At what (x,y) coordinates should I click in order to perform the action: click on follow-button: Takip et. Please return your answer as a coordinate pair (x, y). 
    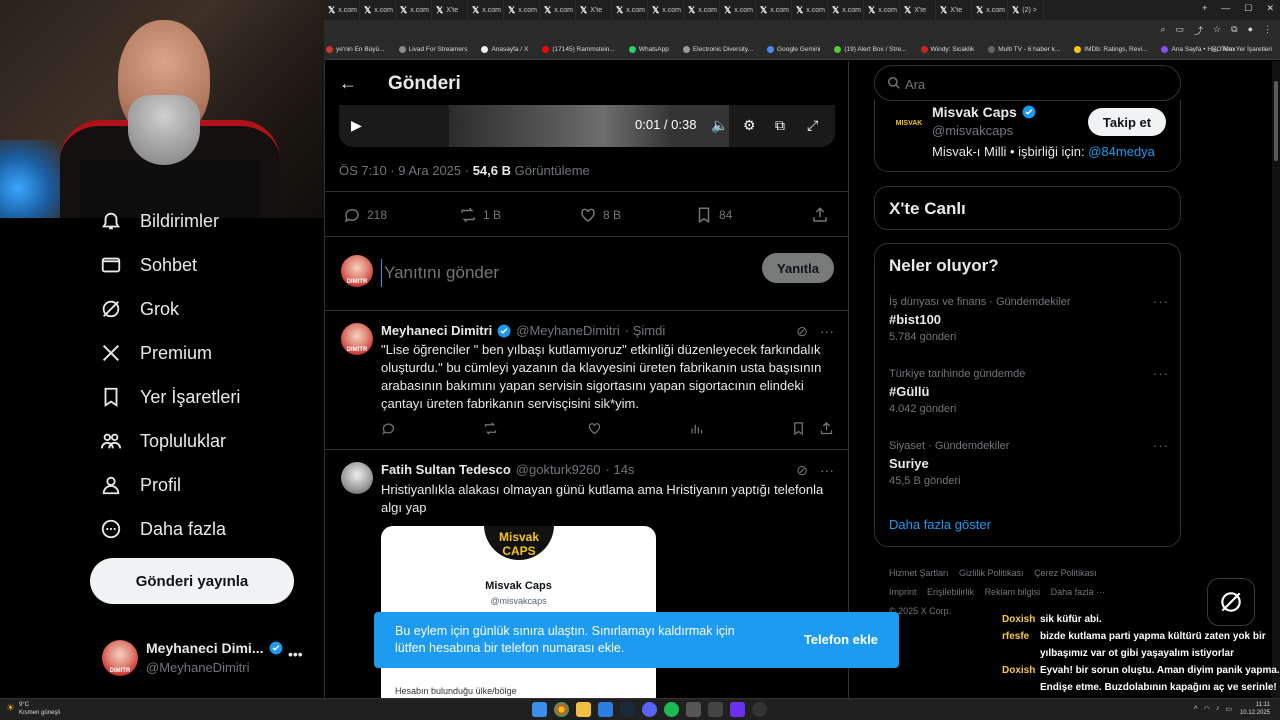
    Looking at the image, I should click on (1127, 122).